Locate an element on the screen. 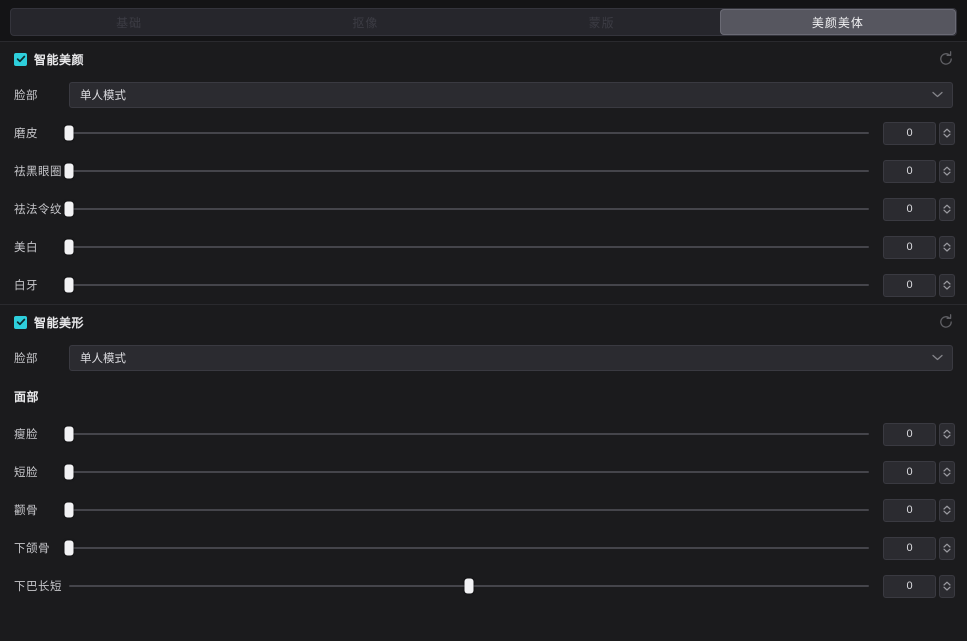 Image resolution: width=967 pixels, height=641 pixels. chin-length-stepper is located at coordinates (947, 586).